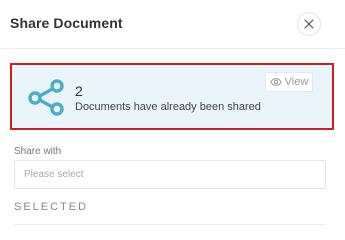  I want to click on share-with-placeholder: Please select, so click(54, 174).